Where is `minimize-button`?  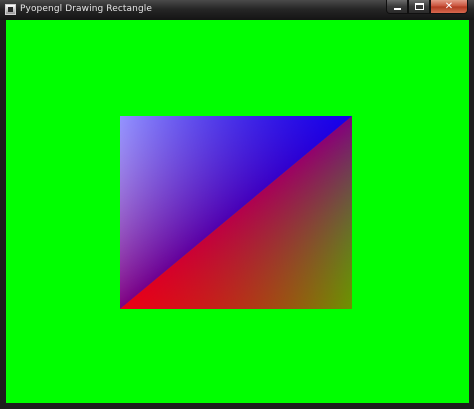 minimize-button is located at coordinates (397, 7).